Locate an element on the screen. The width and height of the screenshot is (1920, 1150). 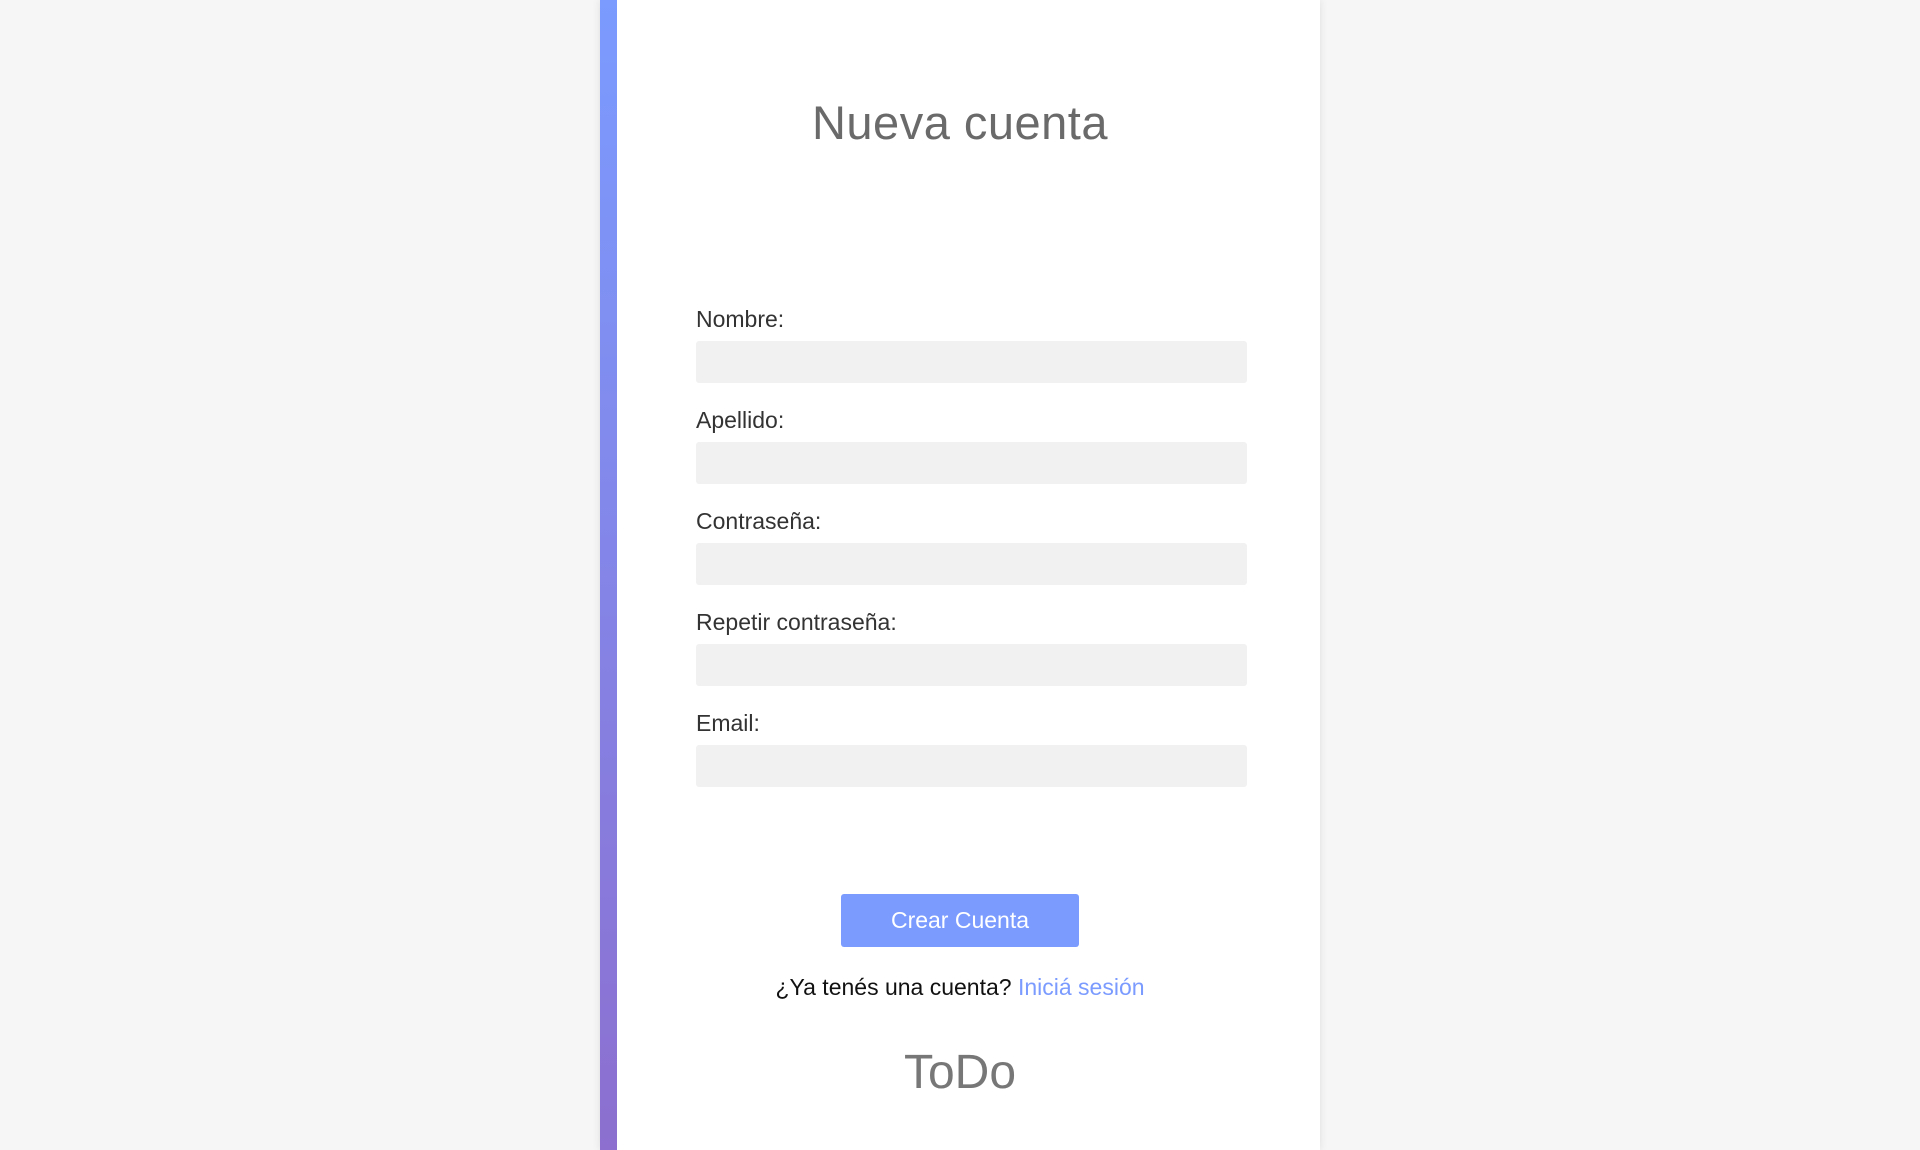
brand-logo-text: ToDo is located at coordinates (960, 1072).